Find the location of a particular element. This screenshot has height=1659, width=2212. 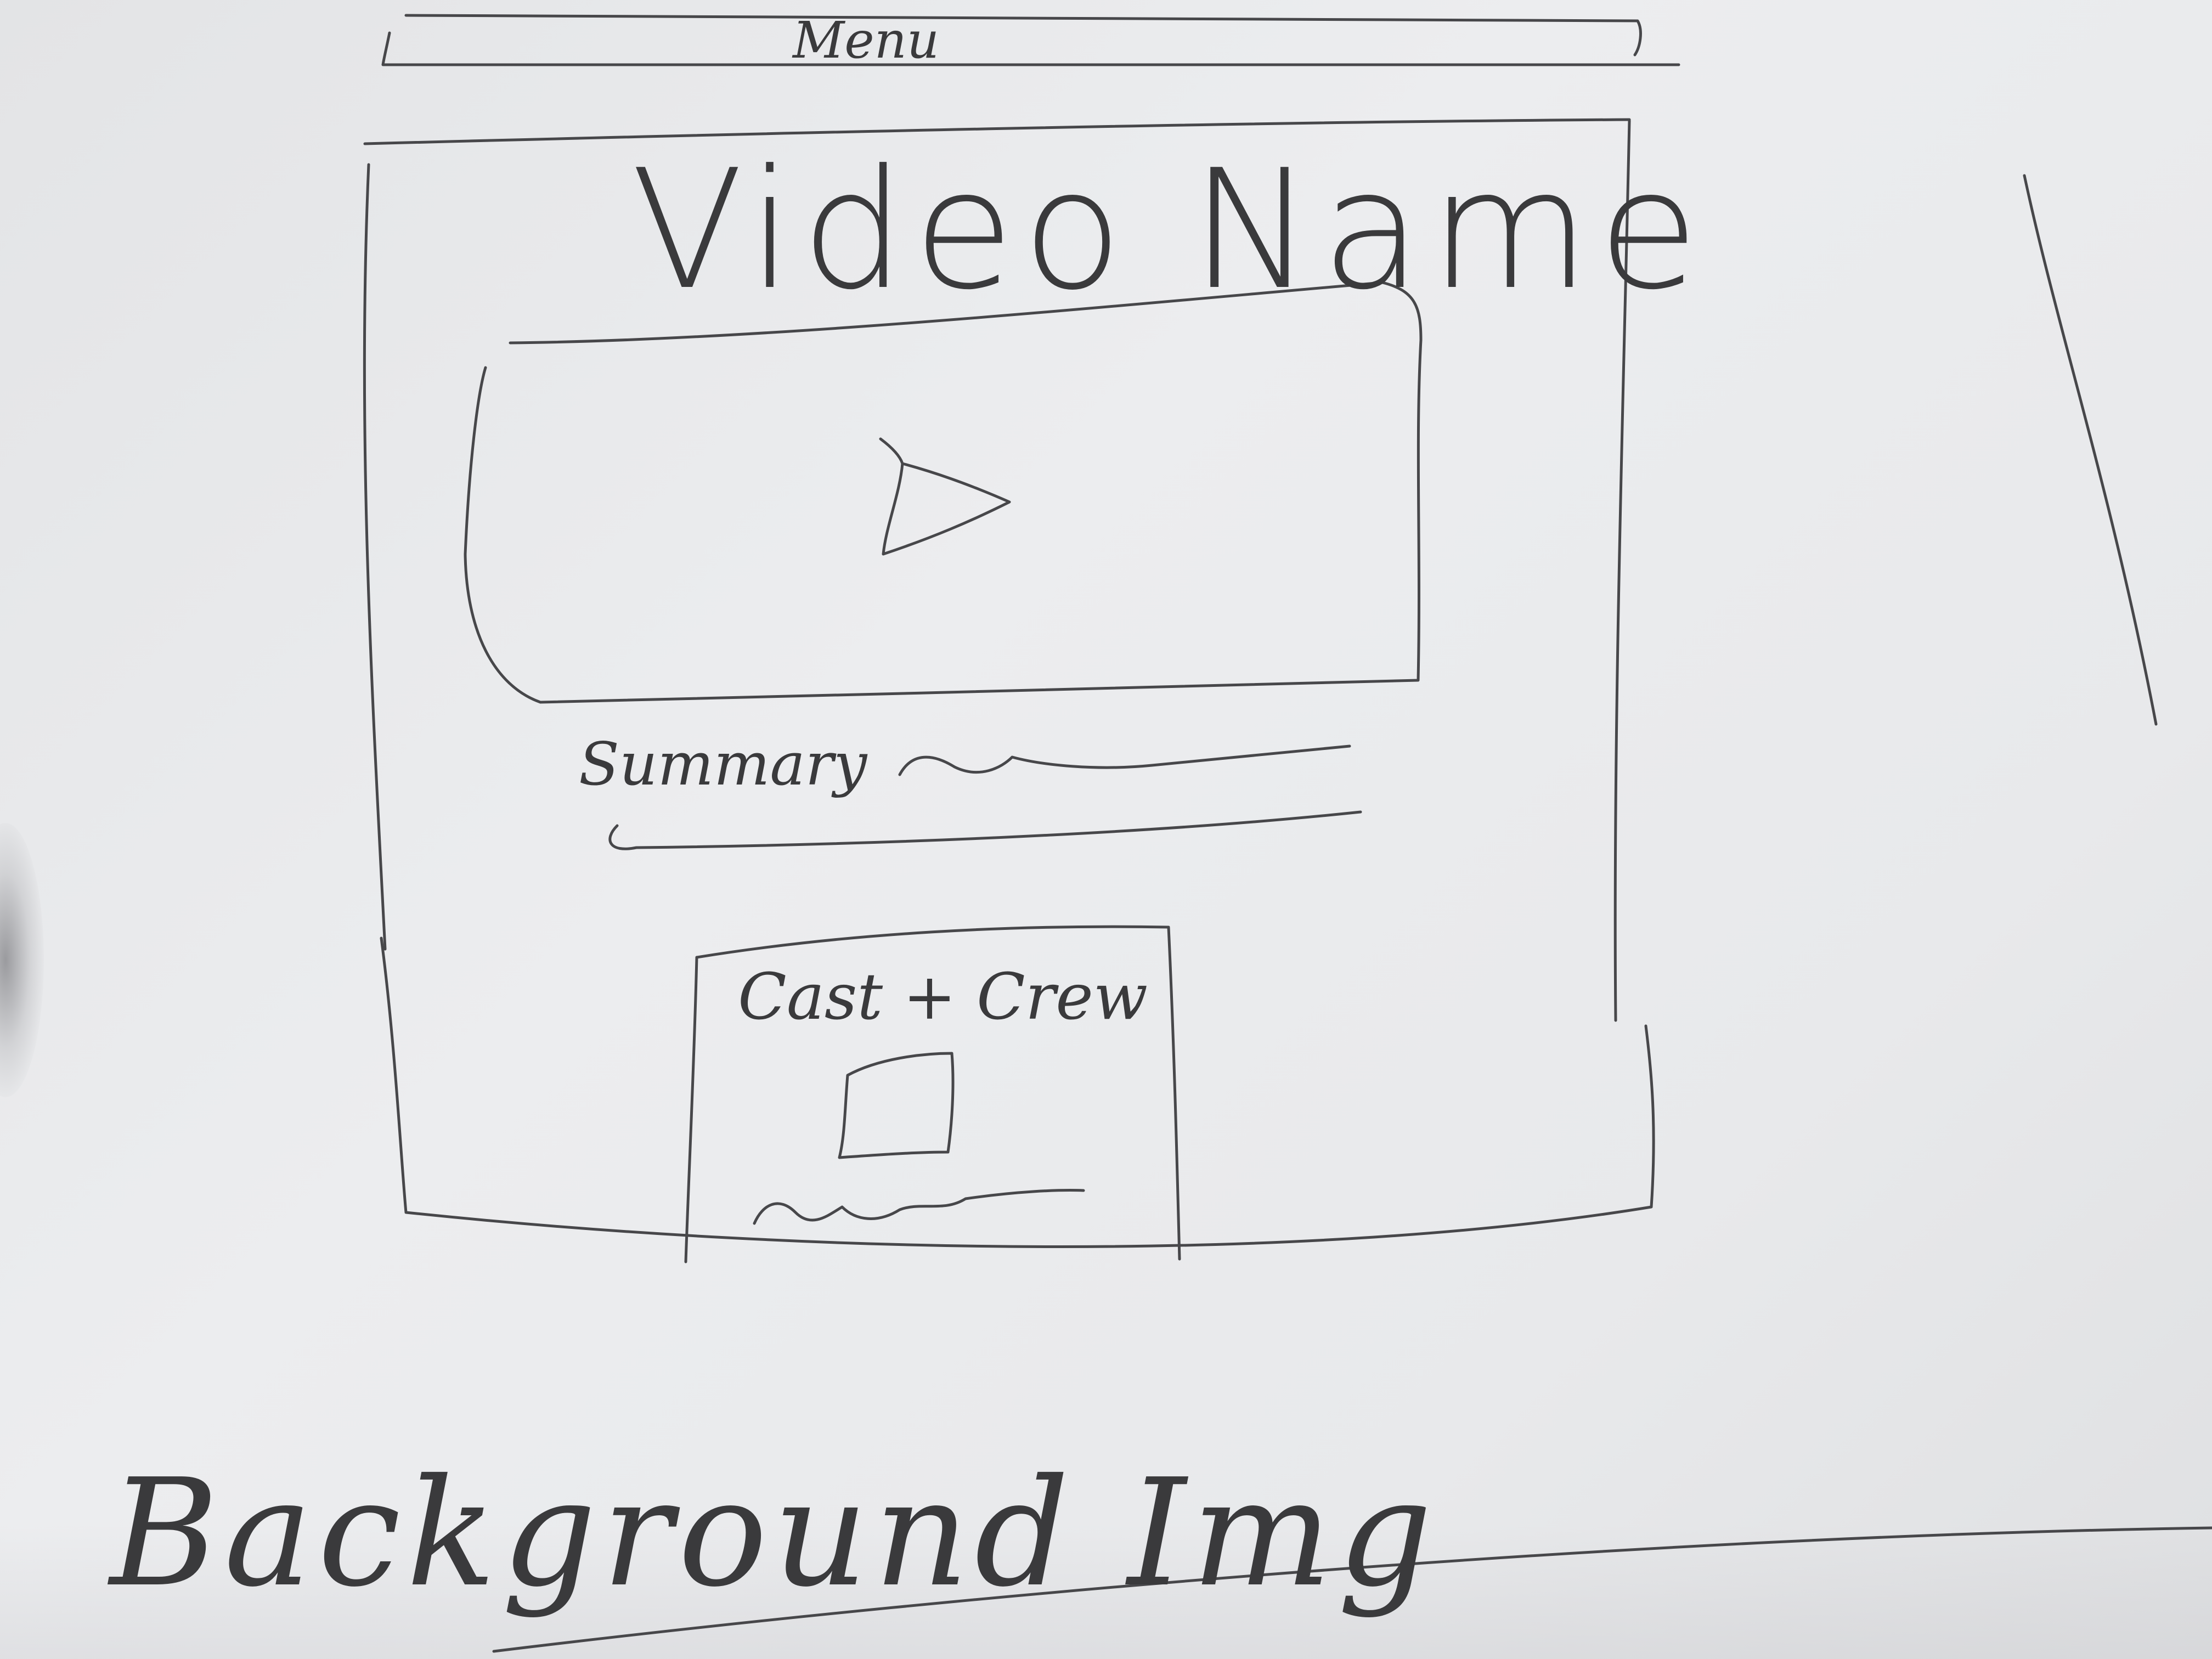

menu-label: Menu is located at coordinates (866, 40).